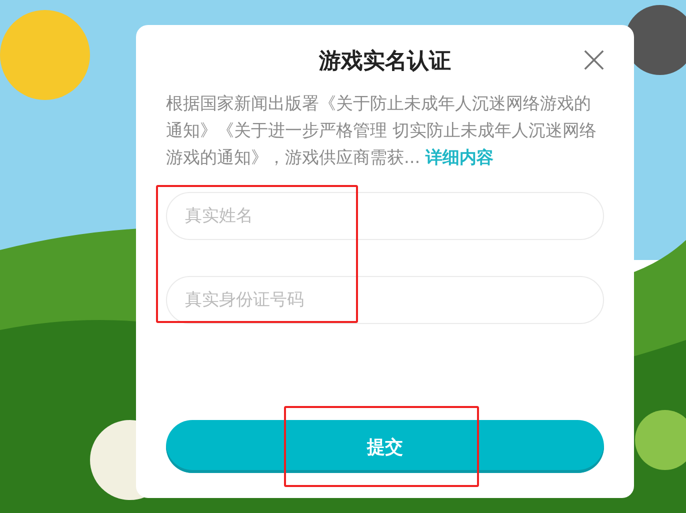 Image resolution: width=686 pixels, height=513 pixels. What do you see at coordinates (385, 62) in the screenshot?
I see `dialog-title: 游戏实名认证` at bounding box center [385, 62].